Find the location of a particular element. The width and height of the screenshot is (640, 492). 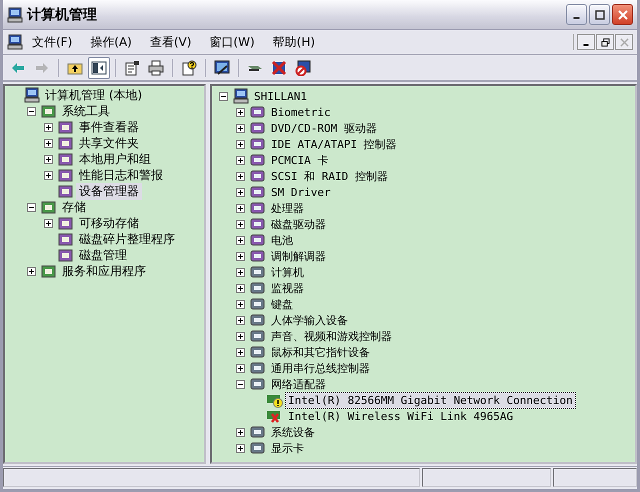

monitor-icon is located at coordinates (222, 68).